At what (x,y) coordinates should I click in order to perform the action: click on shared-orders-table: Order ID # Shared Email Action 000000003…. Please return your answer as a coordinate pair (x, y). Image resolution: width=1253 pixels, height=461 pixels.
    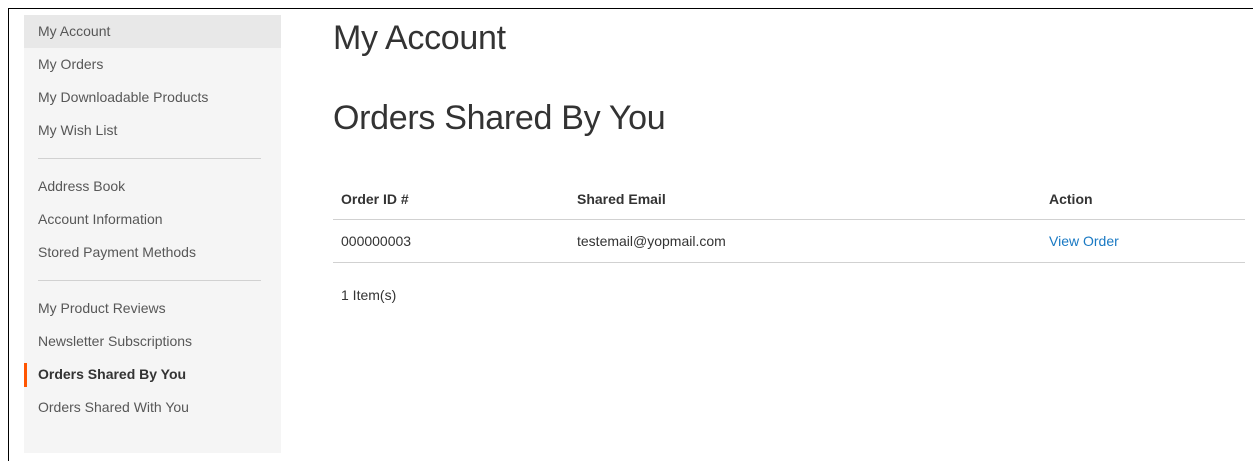
    Looking at the image, I should click on (789, 221).